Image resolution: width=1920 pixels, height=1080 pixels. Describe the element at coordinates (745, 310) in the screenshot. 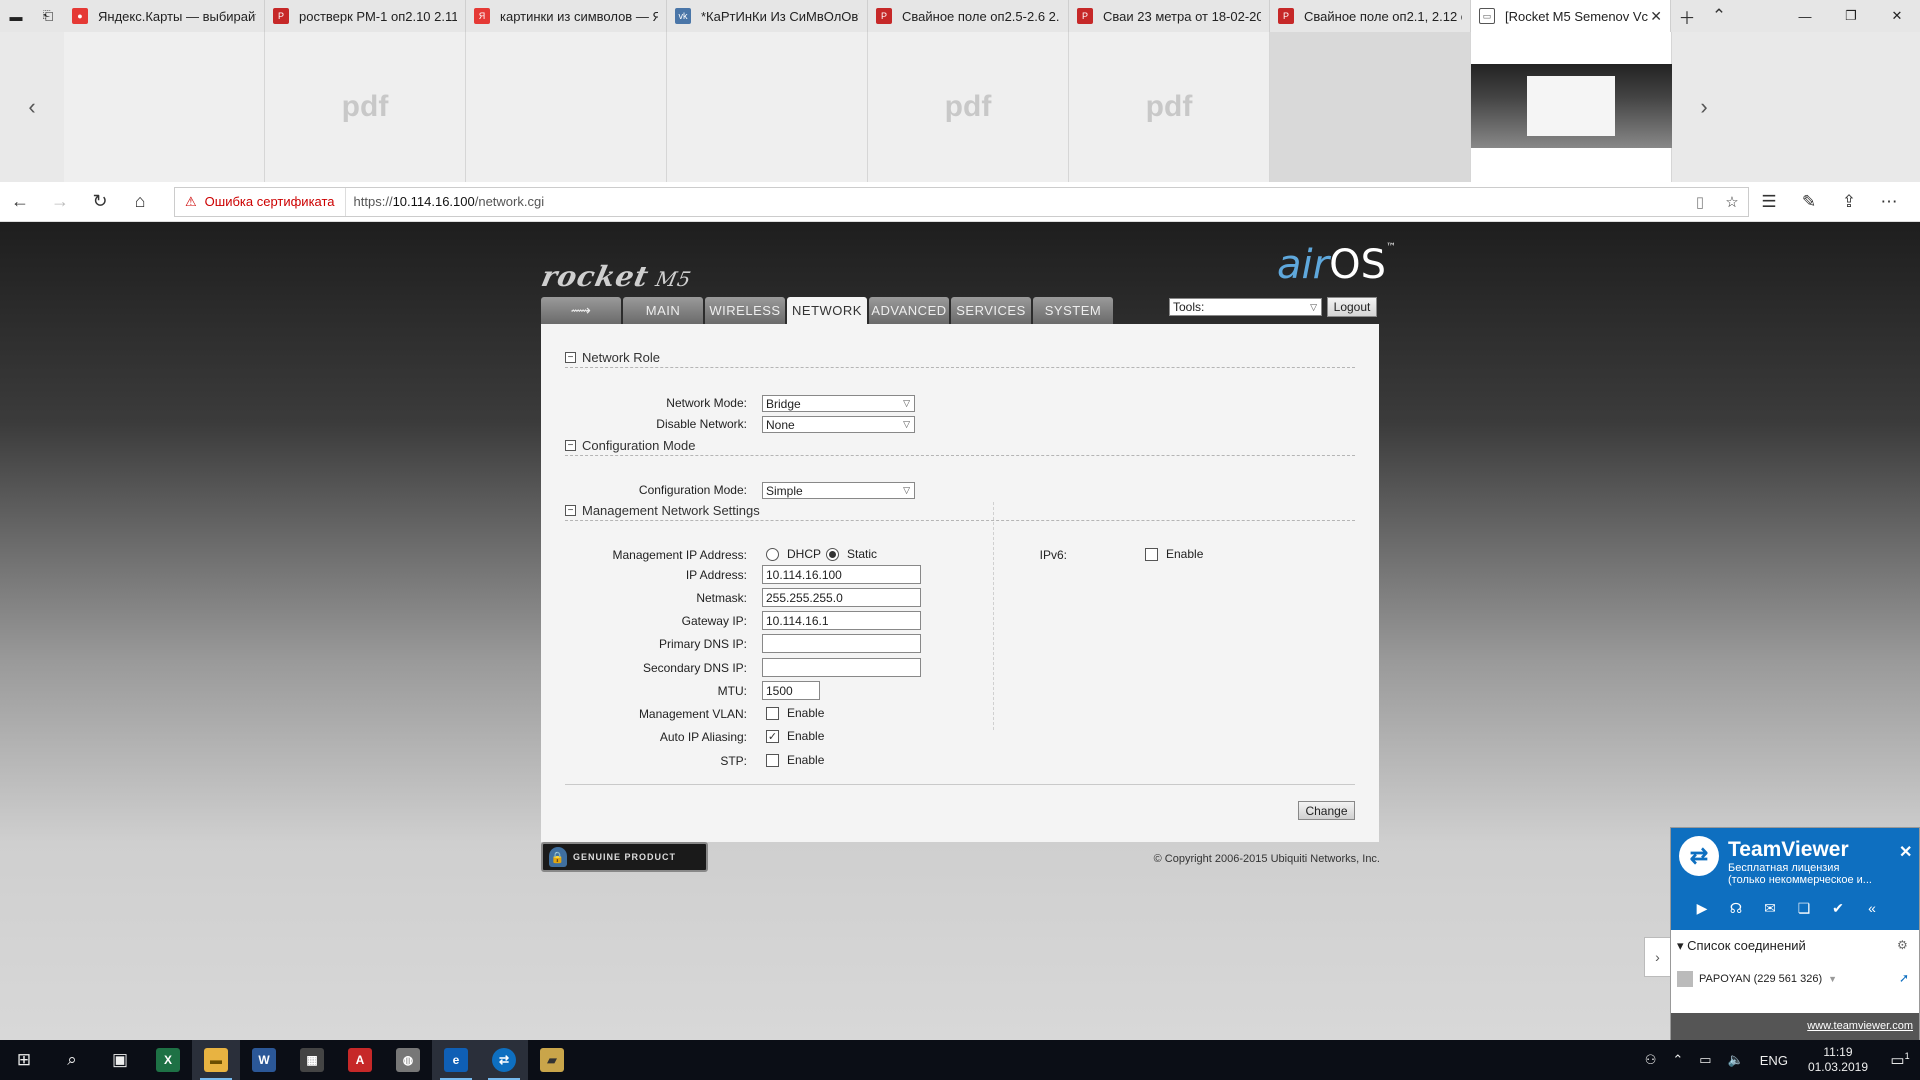

I see `tab-wireless: WIRELESS` at that location.